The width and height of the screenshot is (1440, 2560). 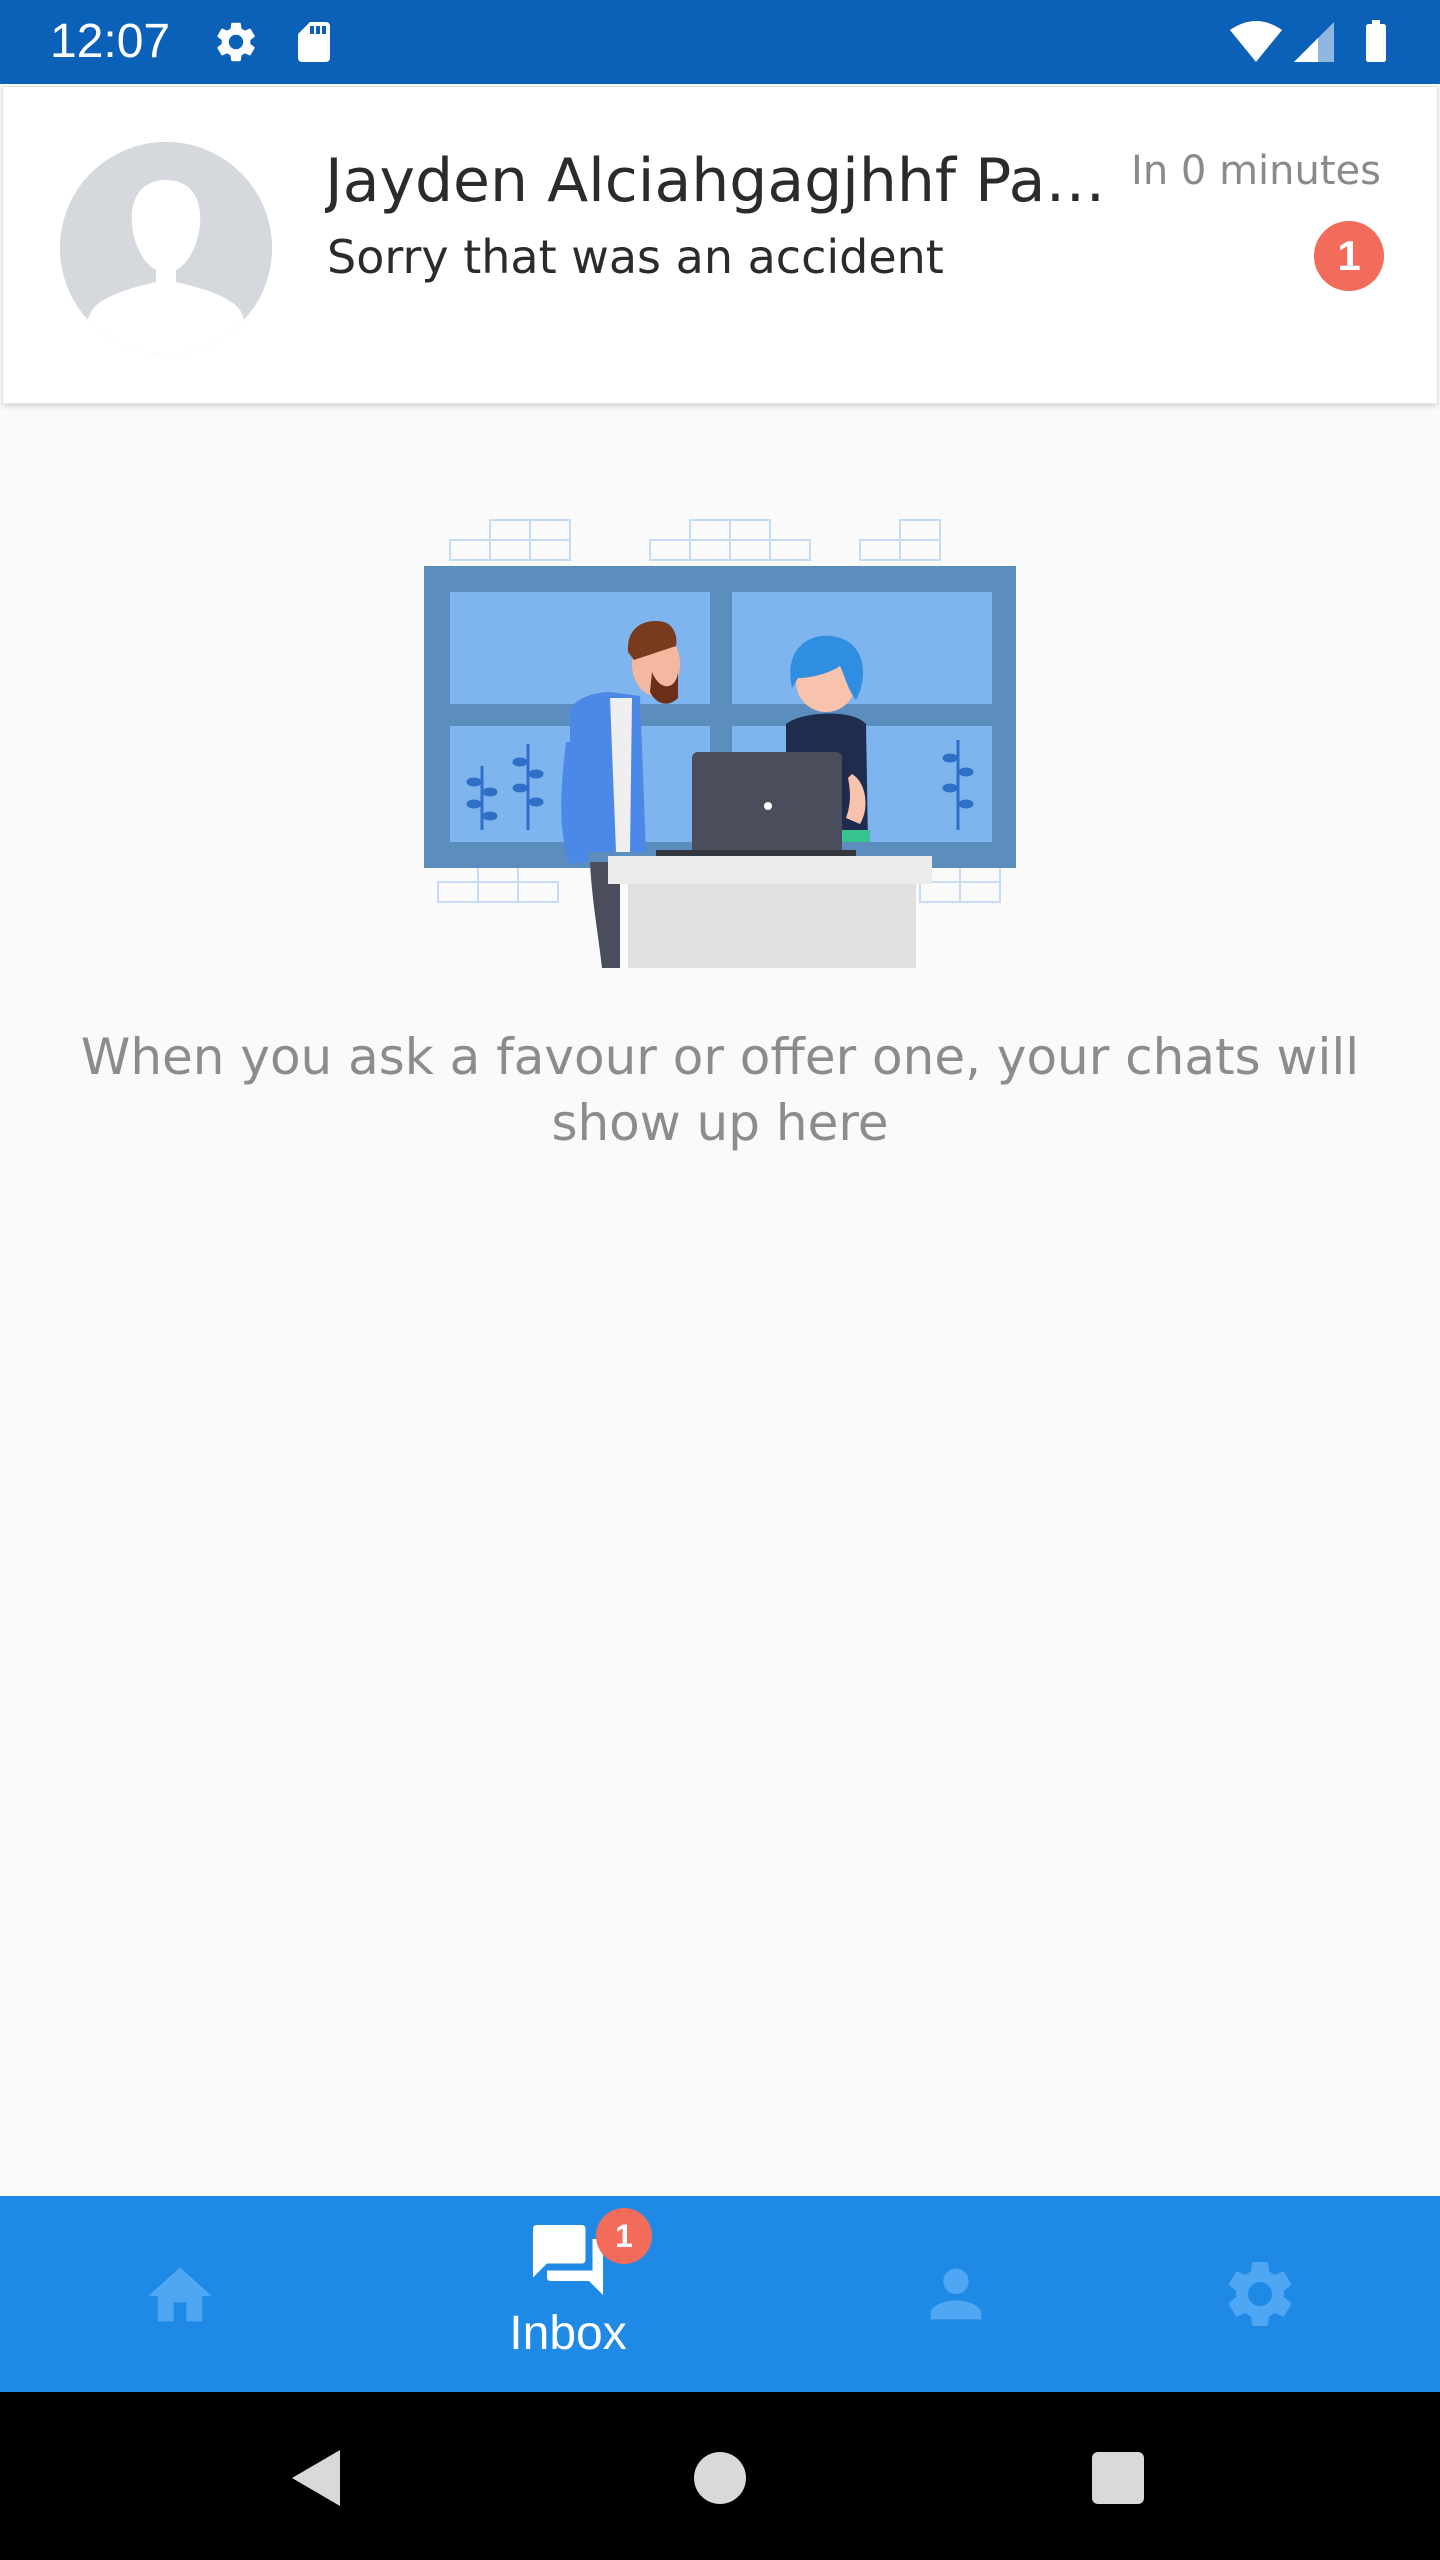 What do you see at coordinates (1314, 42) in the screenshot?
I see `cell-signal-icon` at bounding box center [1314, 42].